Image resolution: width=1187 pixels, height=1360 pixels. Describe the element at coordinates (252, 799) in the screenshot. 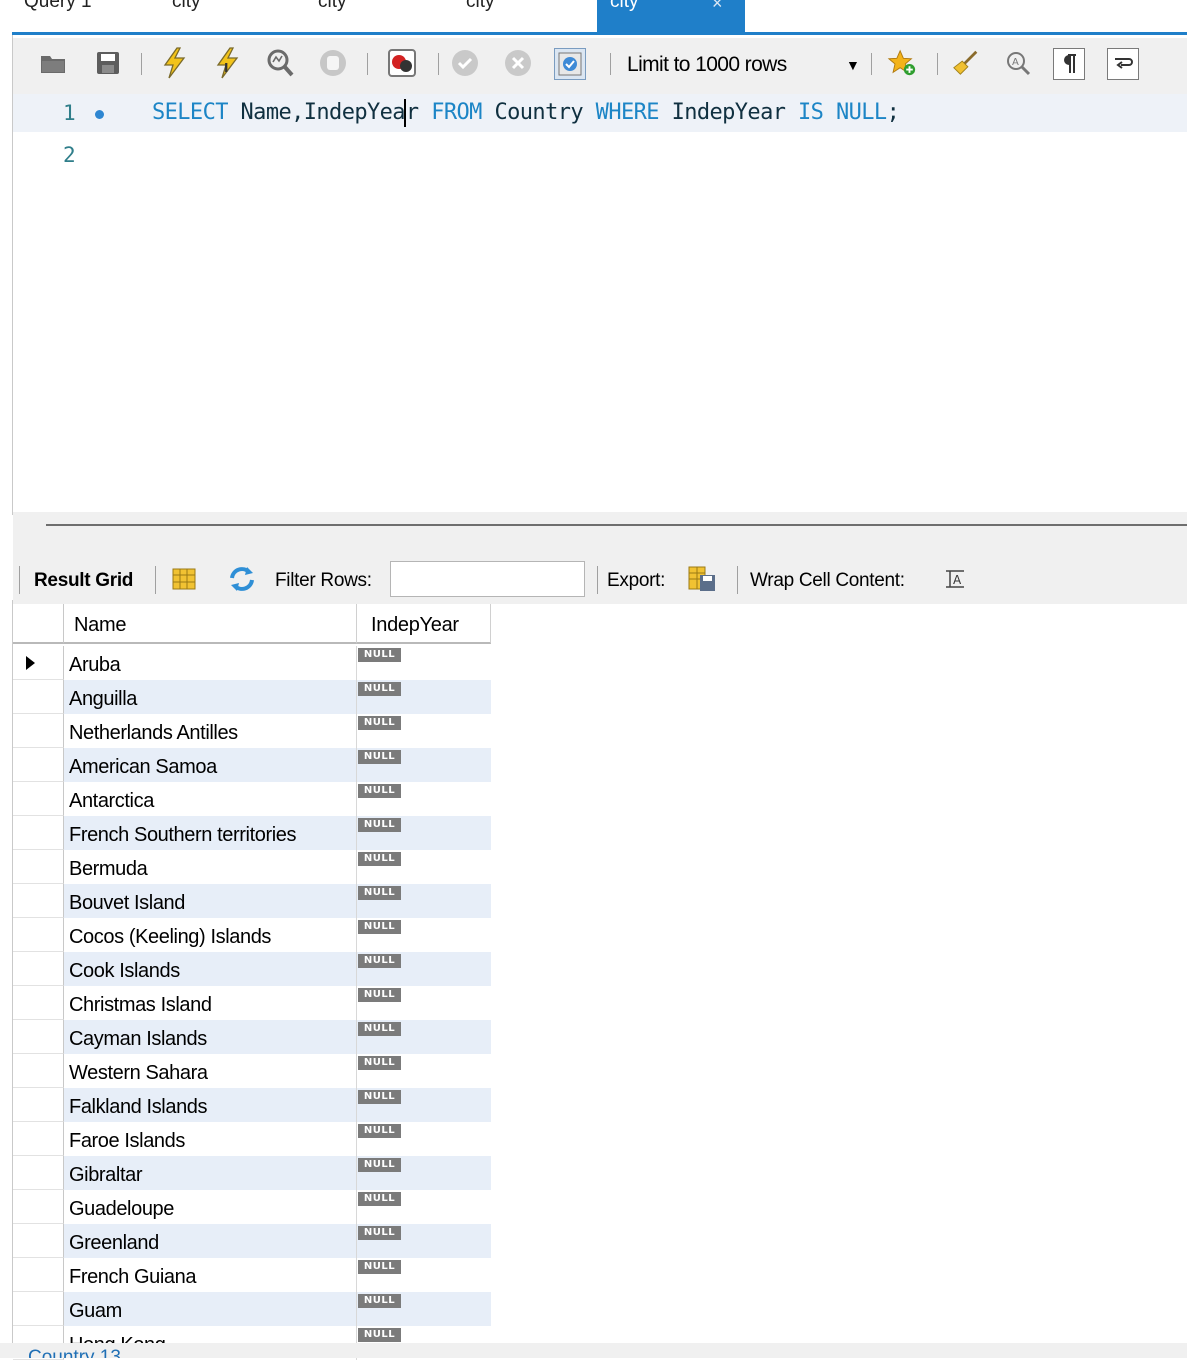

I see `table-row: Antarctica NULL` at that location.